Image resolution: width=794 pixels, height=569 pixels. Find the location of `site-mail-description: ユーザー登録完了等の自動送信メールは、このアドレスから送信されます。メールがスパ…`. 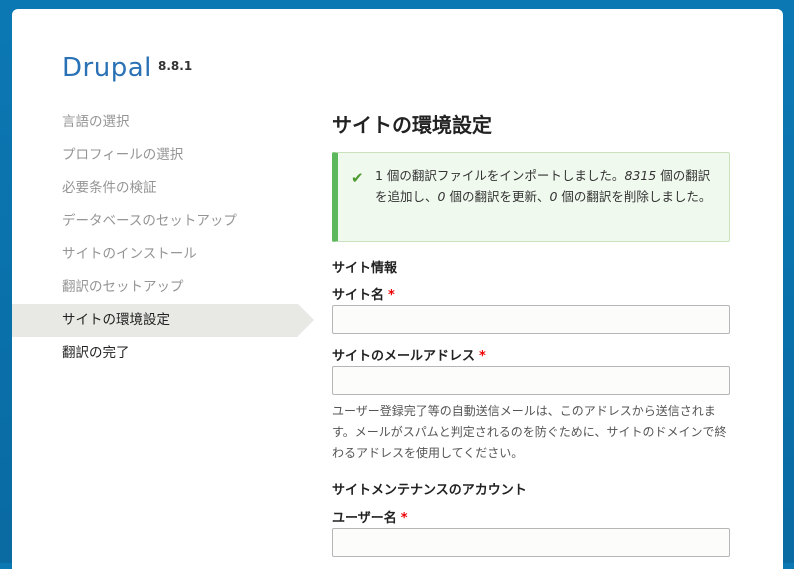

site-mail-description: ユーザー登録完了等の自動送信メールは、このアドレスから送信されます。メールがスパ… is located at coordinates (529, 432).